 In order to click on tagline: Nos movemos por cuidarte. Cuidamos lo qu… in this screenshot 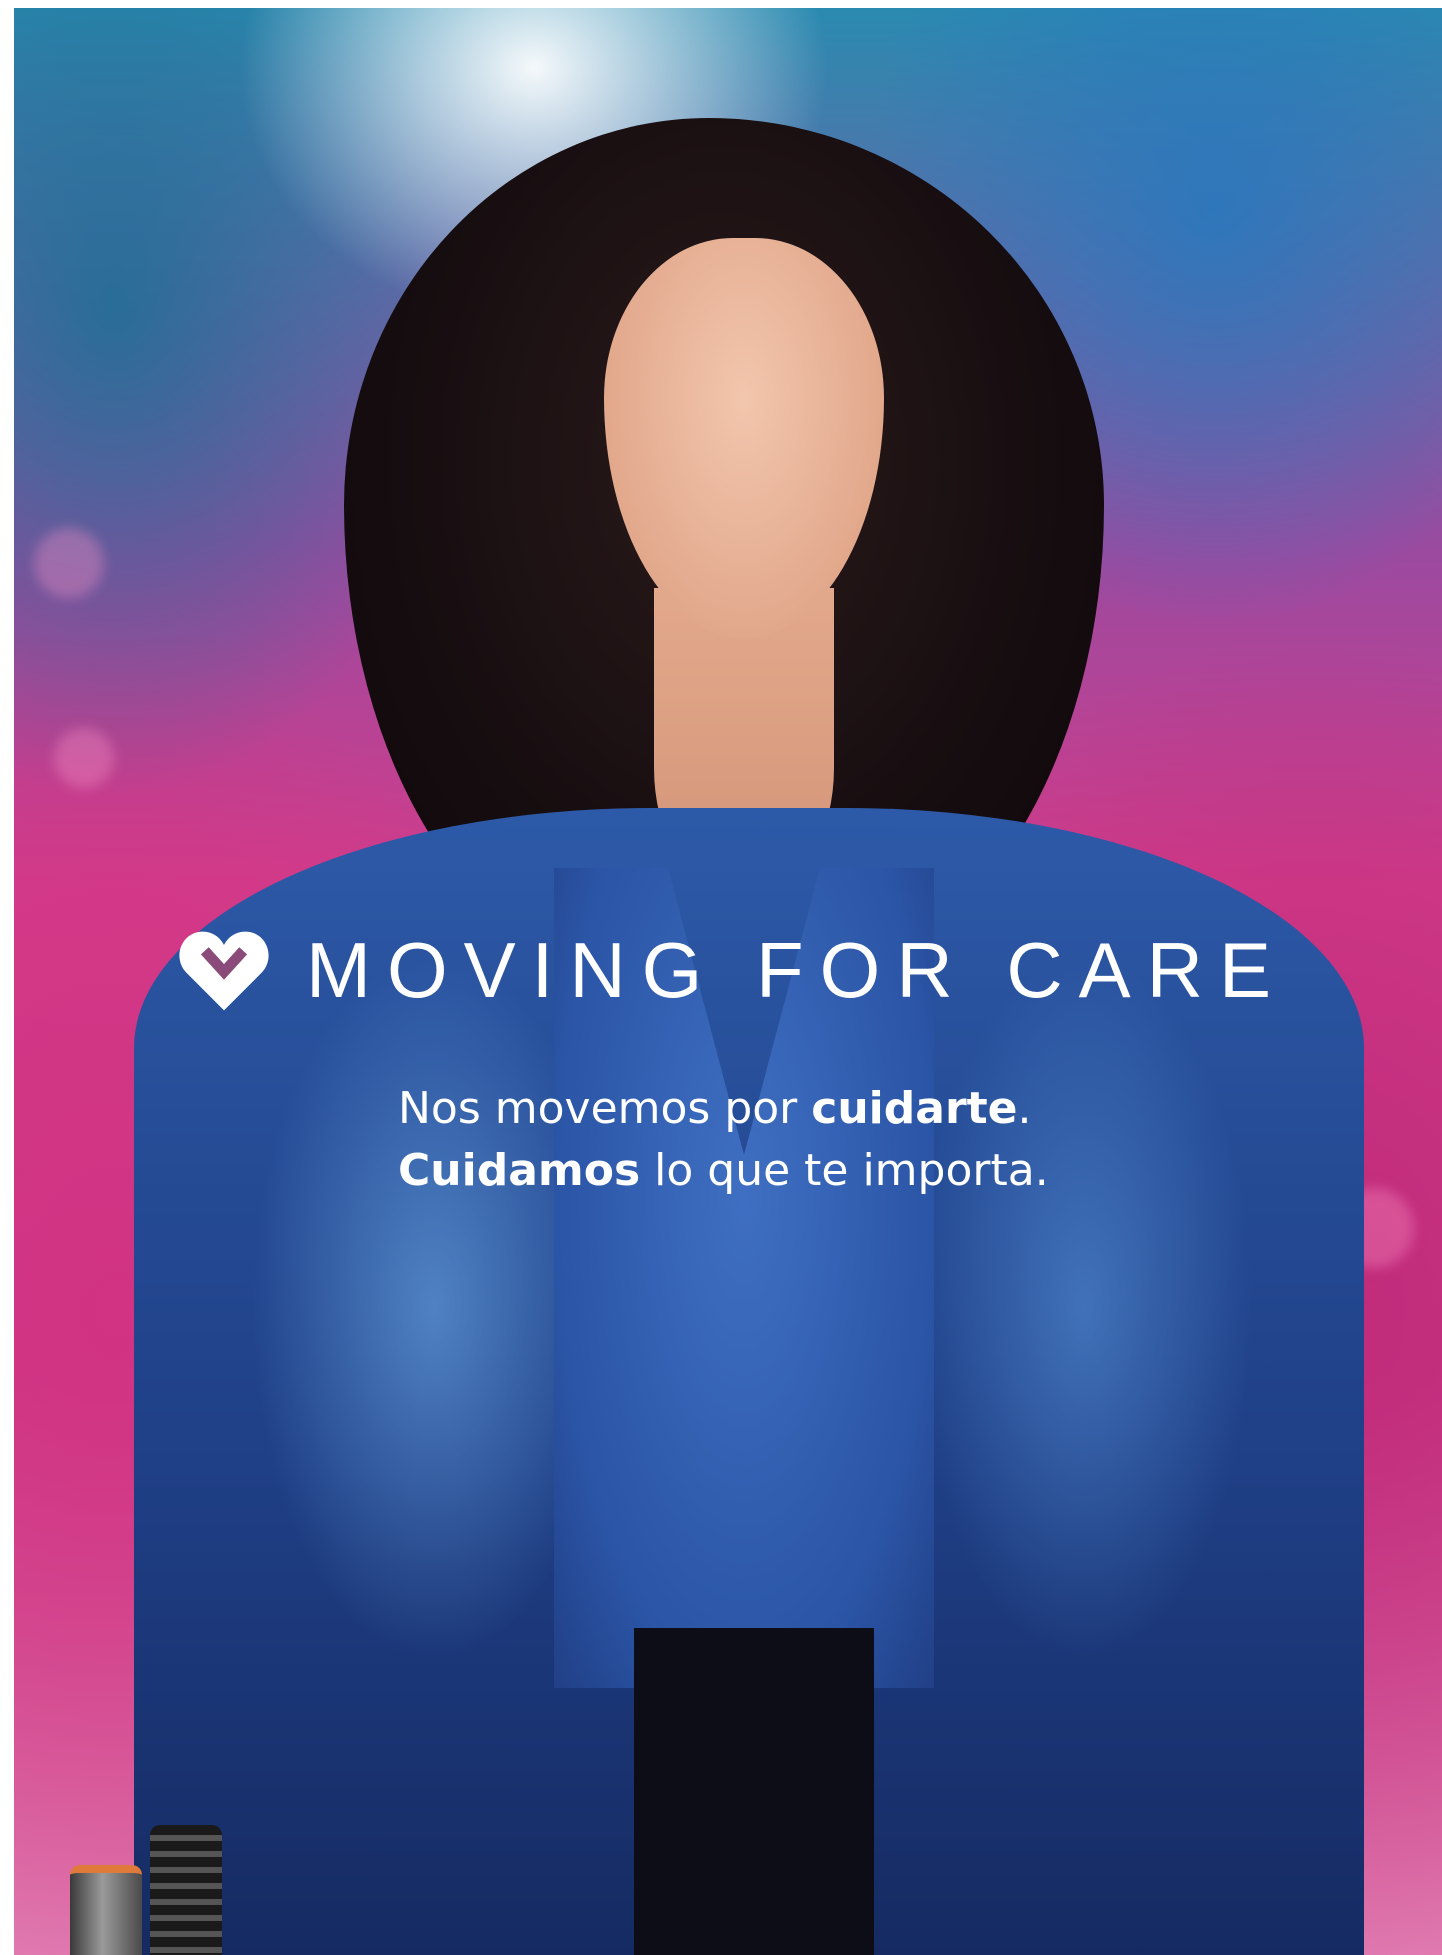, I will do `click(723, 1140)`.